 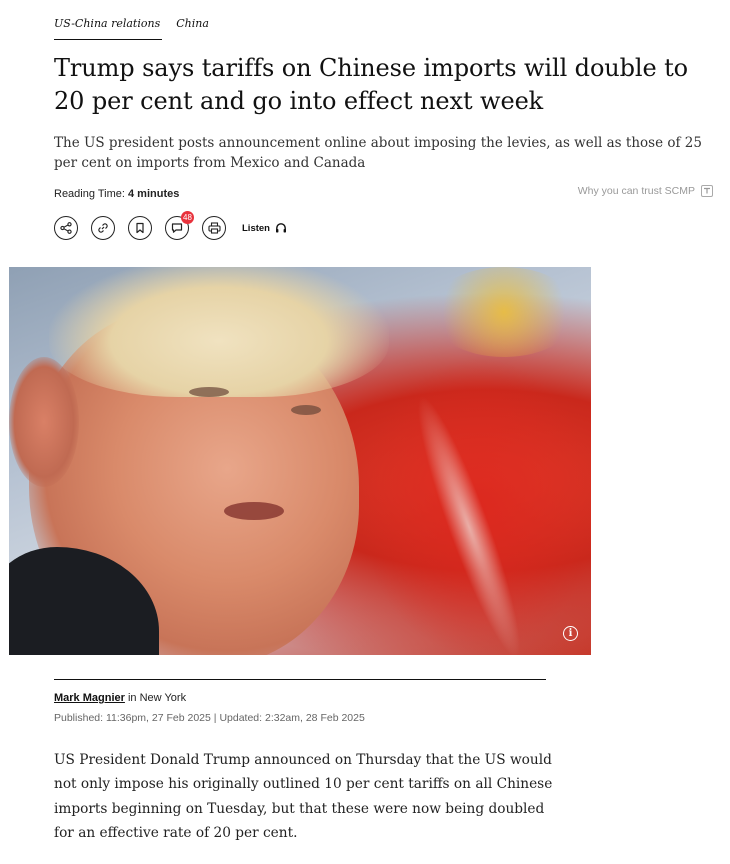 I want to click on bookmark-button, so click(x=140, y=228).